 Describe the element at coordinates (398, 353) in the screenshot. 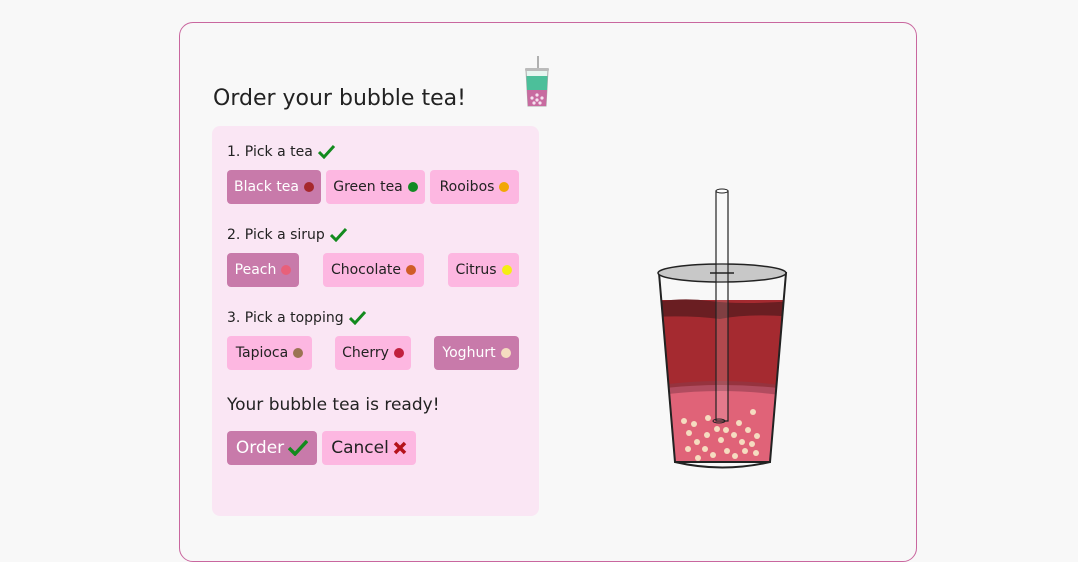

I see `cherry-color-dot` at that location.